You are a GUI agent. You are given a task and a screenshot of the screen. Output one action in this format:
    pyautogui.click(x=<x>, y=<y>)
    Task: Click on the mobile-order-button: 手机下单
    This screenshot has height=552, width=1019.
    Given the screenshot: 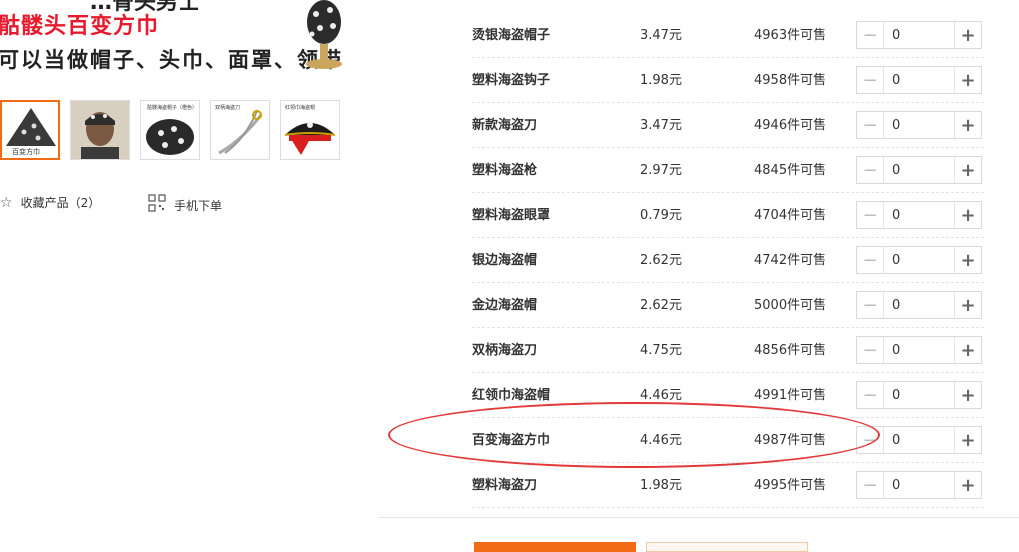 What is the action you would take?
    pyautogui.click(x=185, y=205)
    